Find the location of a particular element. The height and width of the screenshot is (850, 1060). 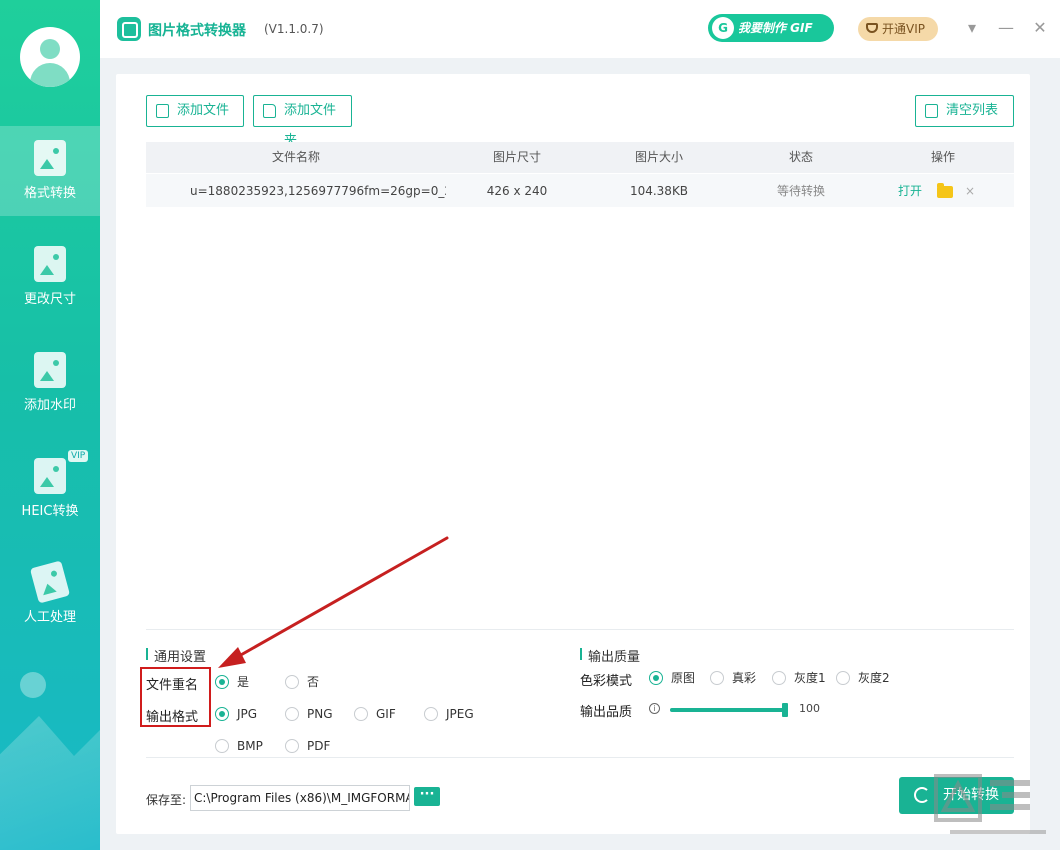

column-header-status: 状态 is located at coordinates (800, 157).